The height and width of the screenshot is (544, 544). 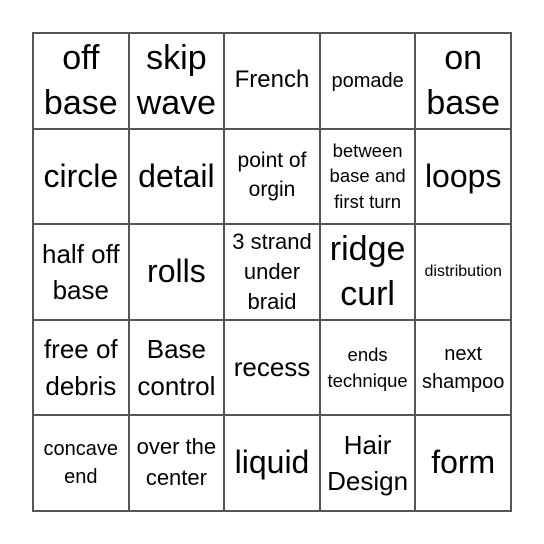 I want to click on bingo-cell: ends technique, so click(x=367, y=367).